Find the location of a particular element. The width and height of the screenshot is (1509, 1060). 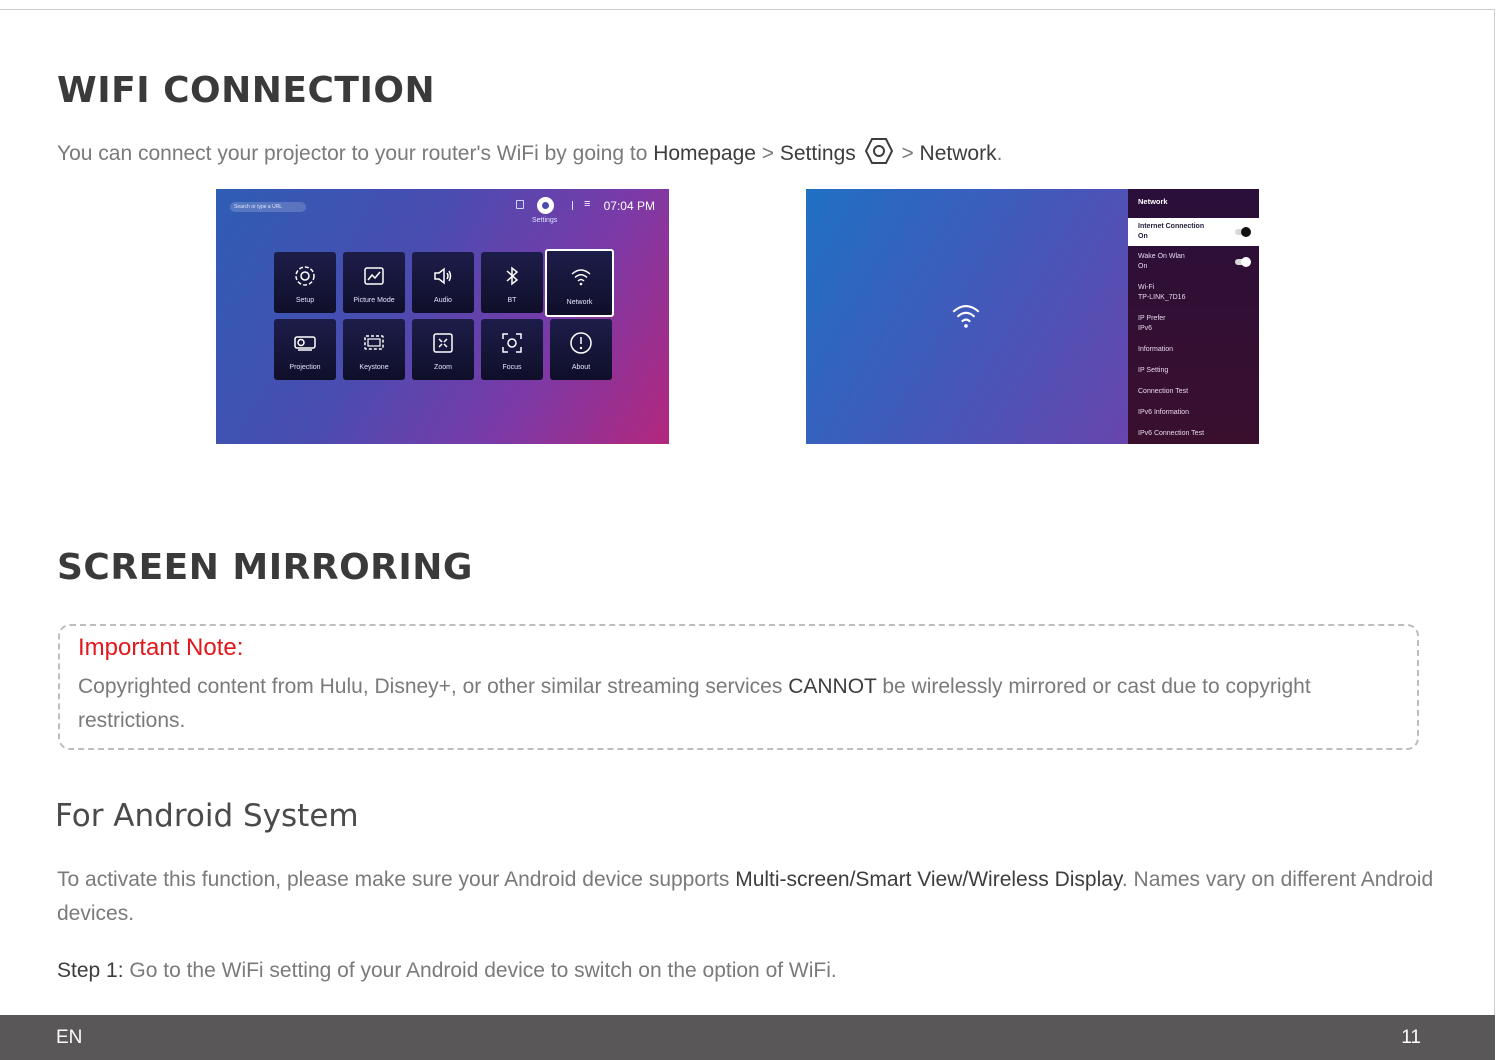

panel-title: Network is located at coordinates (1153, 201).